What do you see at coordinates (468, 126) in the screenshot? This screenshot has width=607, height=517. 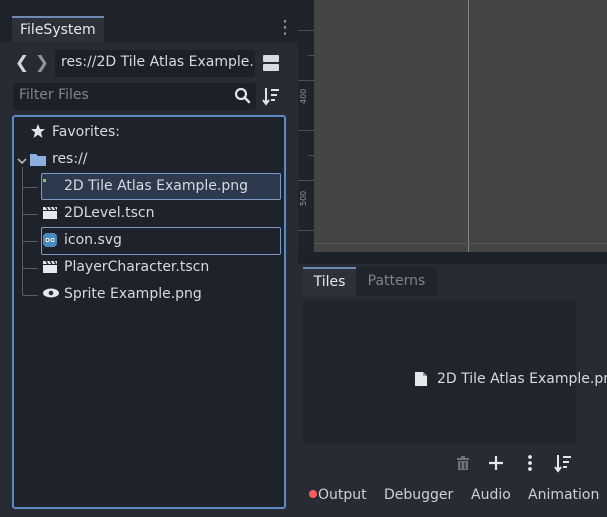 I see `y-axis-guide` at bounding box center [468, 126].